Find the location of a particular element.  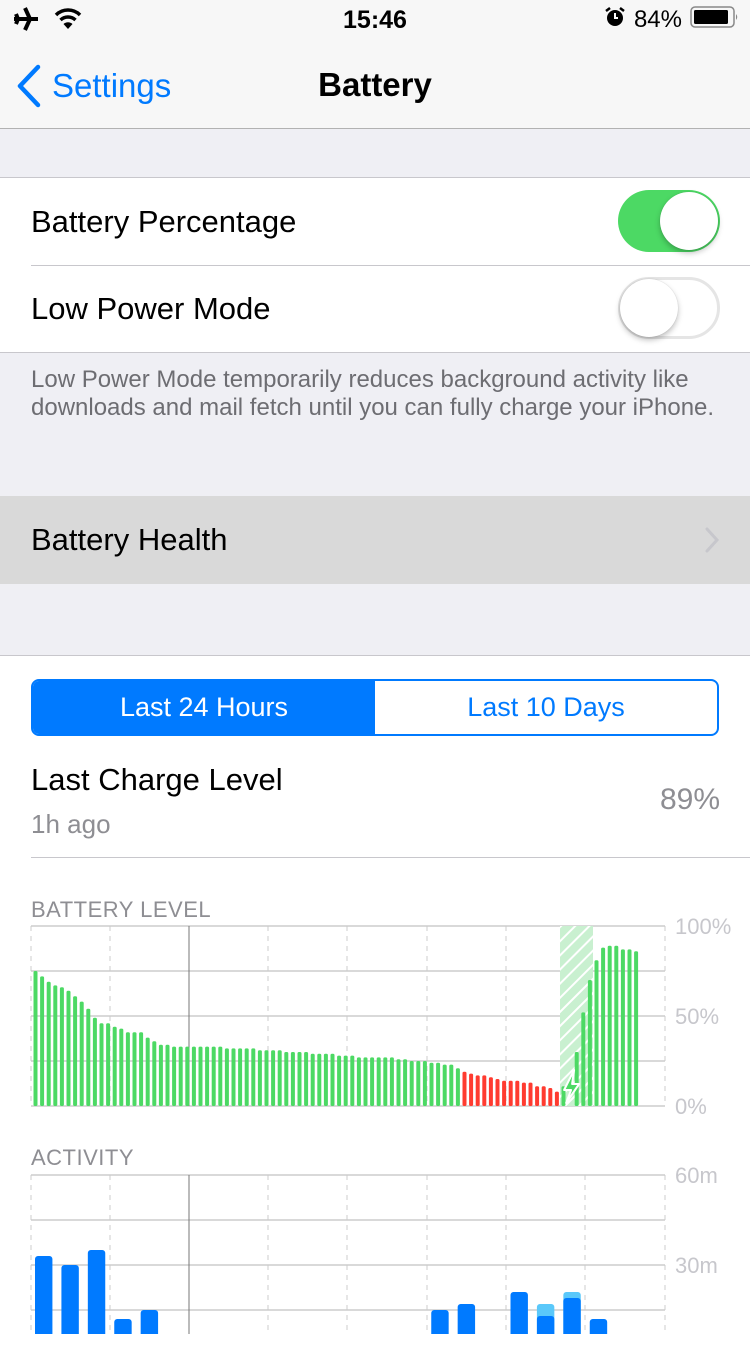

battery-percentage-row: Battery Percentage is located at coordinates (375, 221).